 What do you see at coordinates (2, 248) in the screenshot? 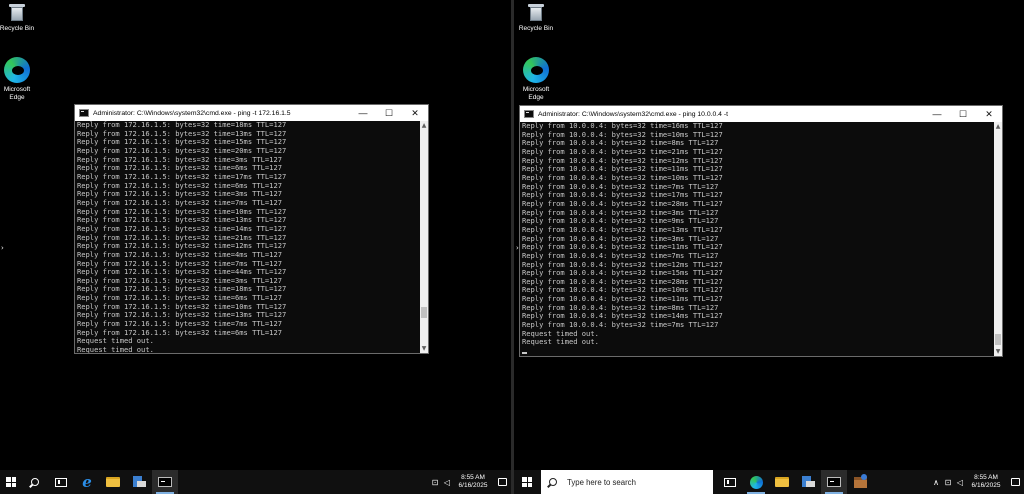
I see `expand-arrow-icon: ›` at bounding box center [2, 248].